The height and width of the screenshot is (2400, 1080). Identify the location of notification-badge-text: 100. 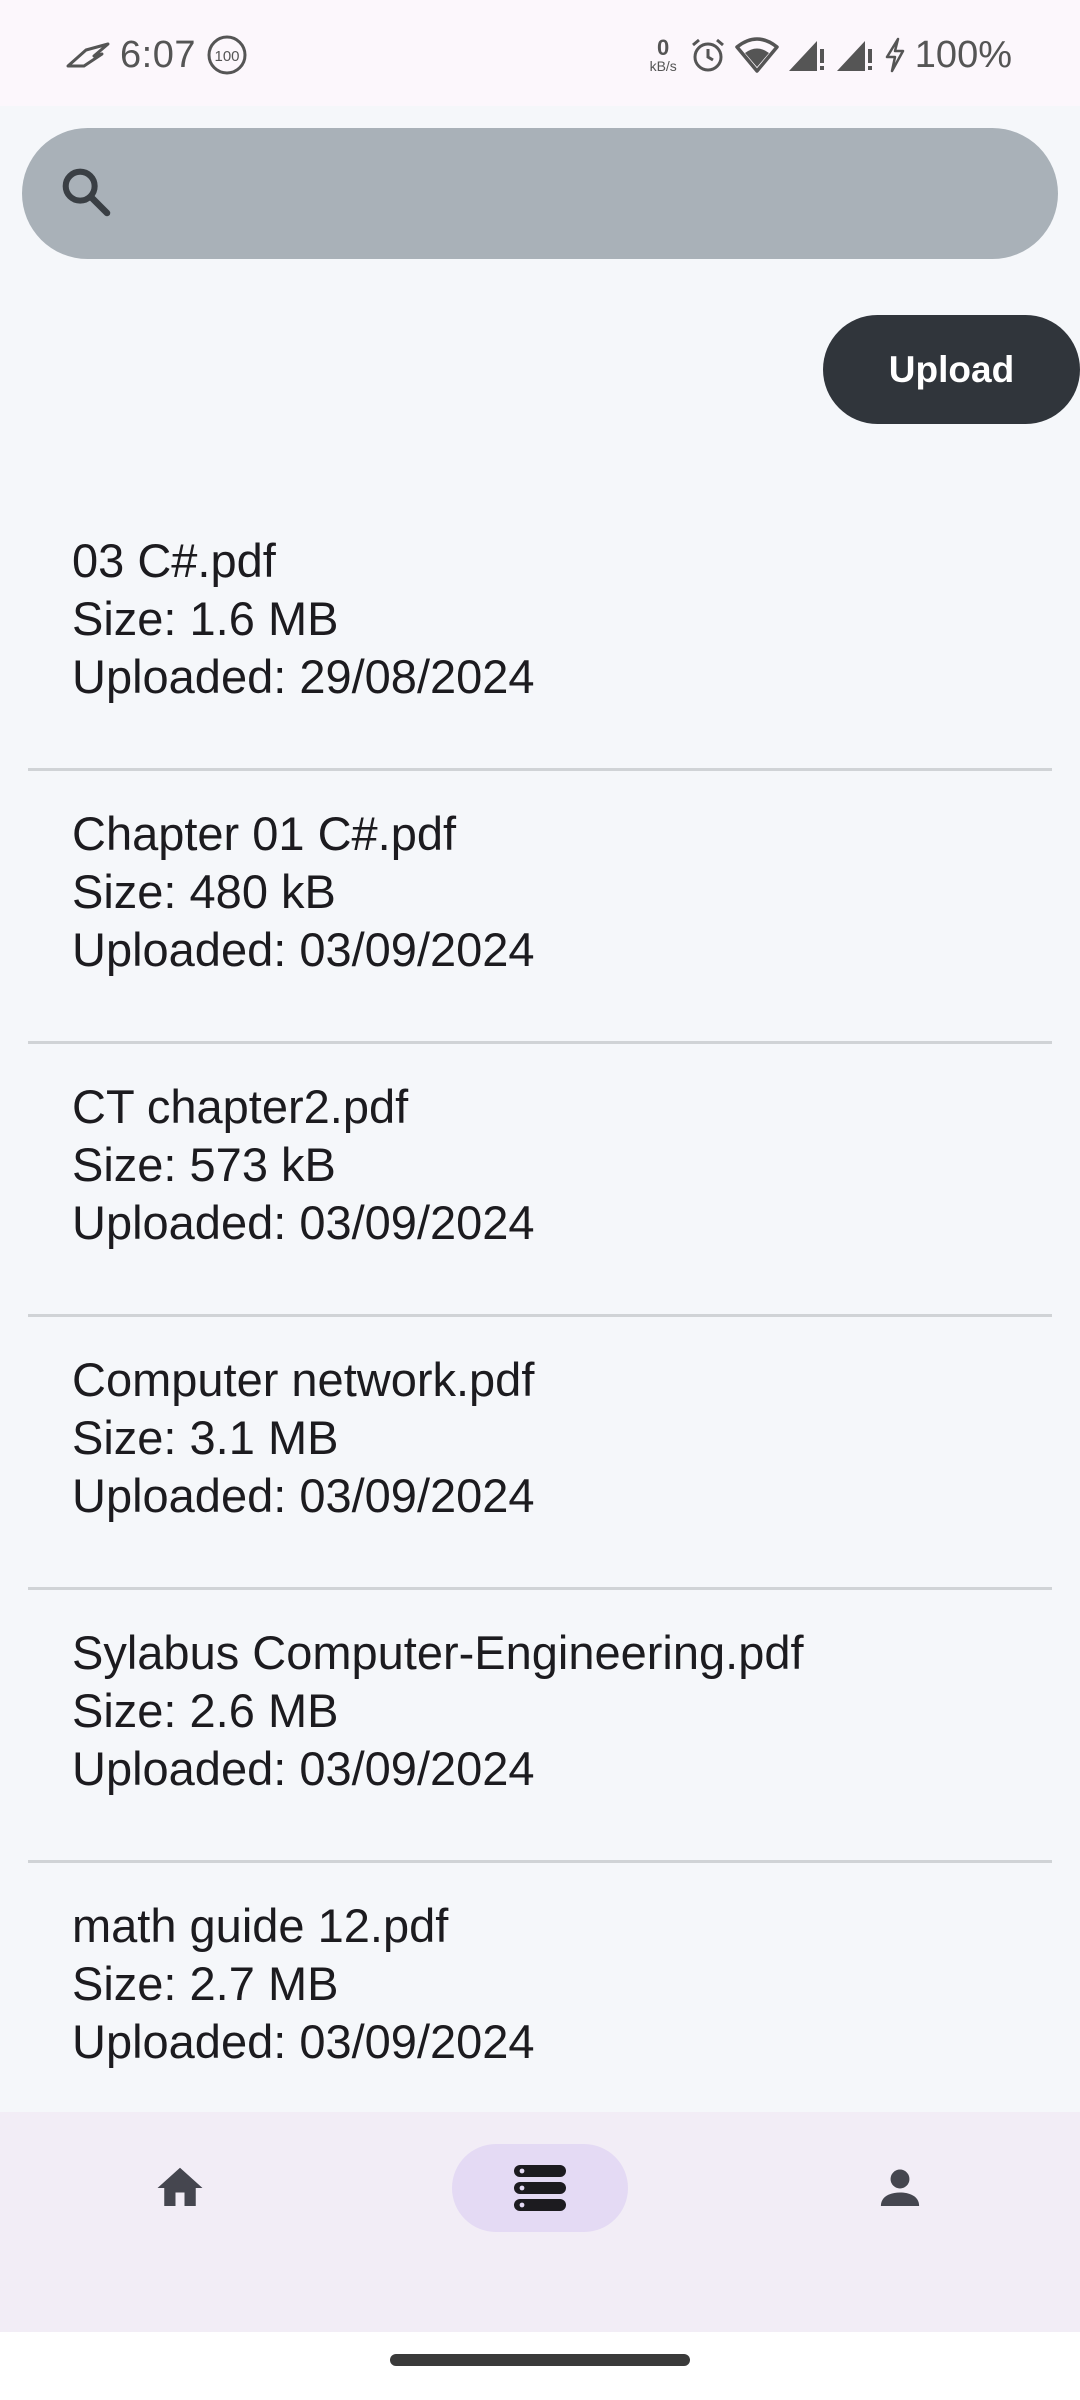
(226, 56).